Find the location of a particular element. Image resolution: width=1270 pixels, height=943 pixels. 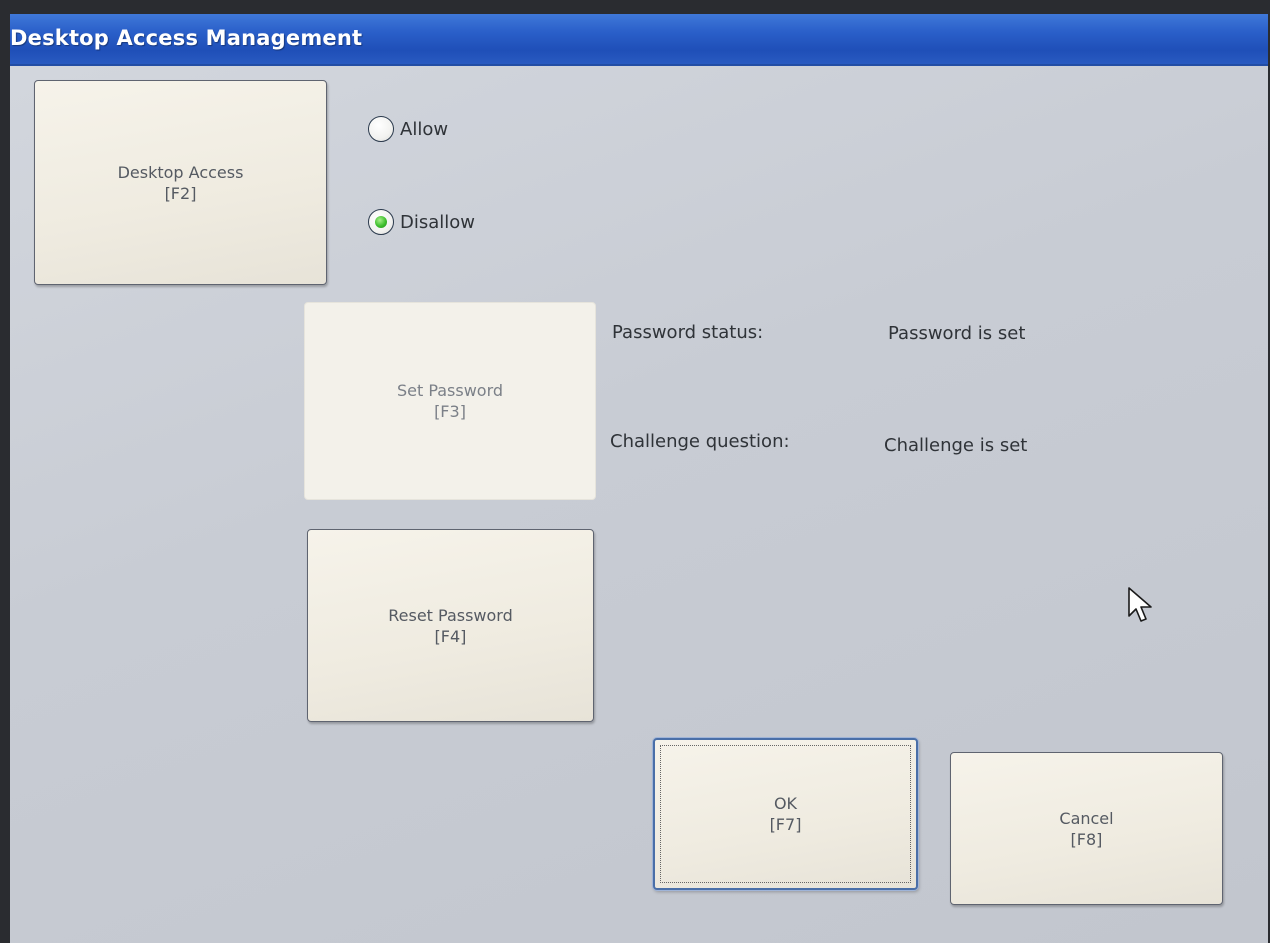

reset-password-button: Reset Password [F4] is located at coordinates (450, 625).